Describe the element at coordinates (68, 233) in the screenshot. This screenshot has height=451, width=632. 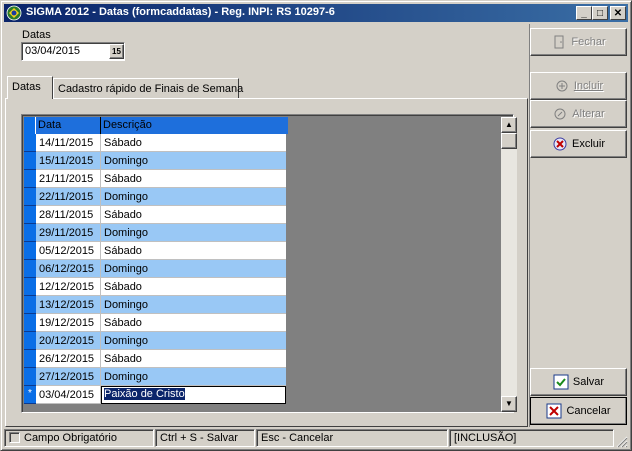
I see `cell-data: 29/11/2015` at that location.